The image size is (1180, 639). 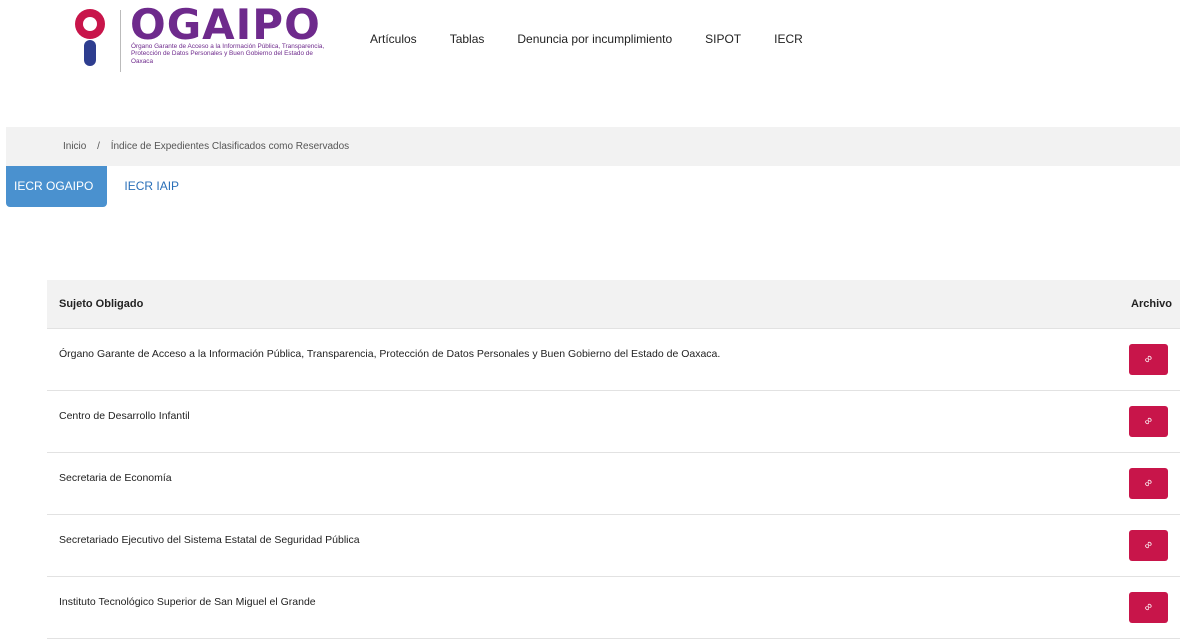 What do you see at coordinates (613, 484) in the screenshot?
I see `table-row: Secretaria de Economía ∞` at bounding box center [613, 484].